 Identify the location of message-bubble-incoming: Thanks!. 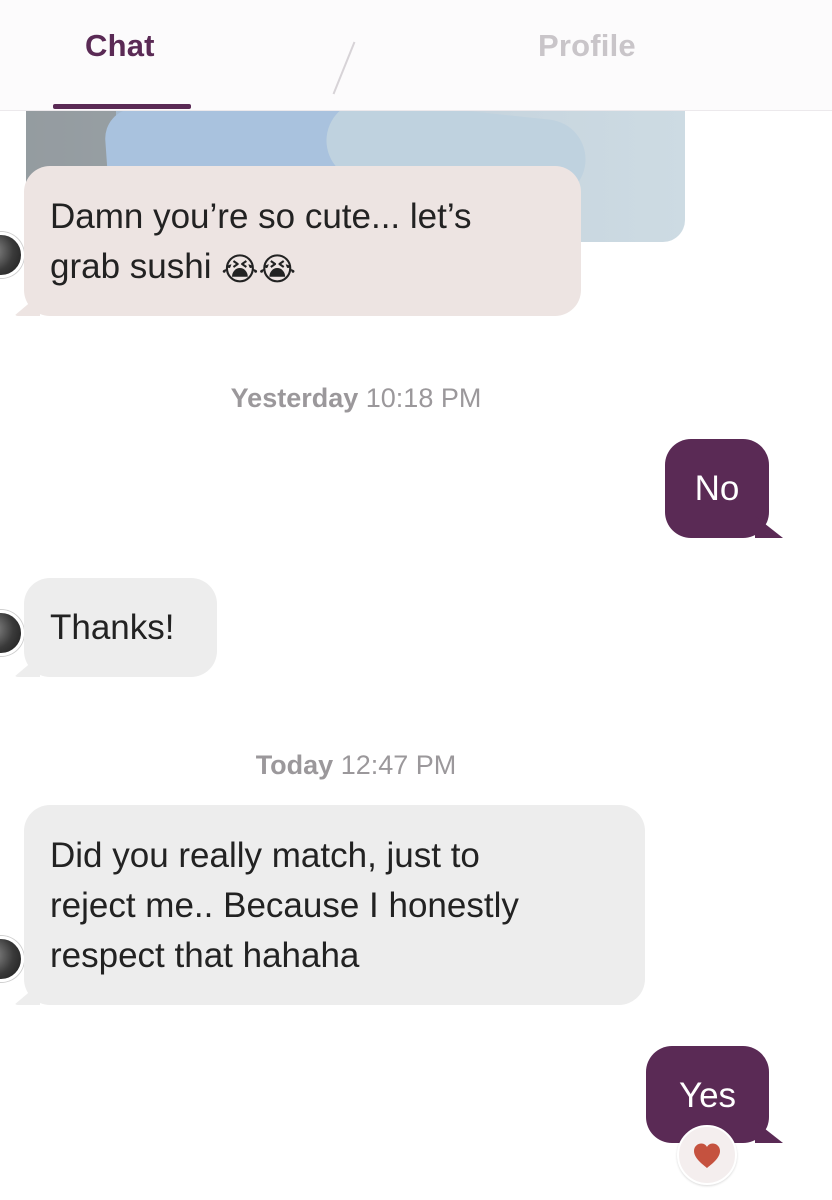
(120, 627).